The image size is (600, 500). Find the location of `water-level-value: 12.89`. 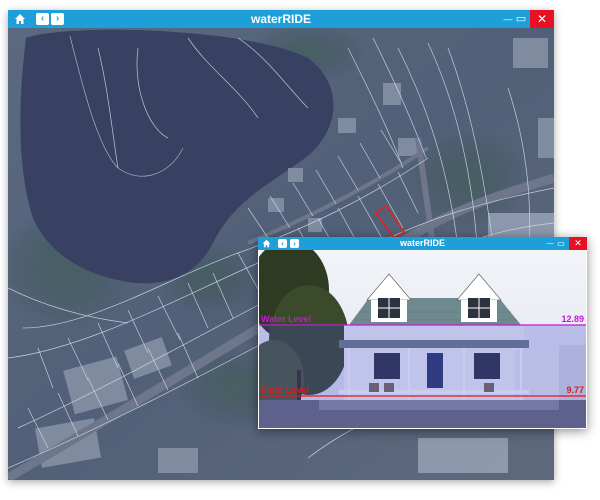

water-level-value: 12.89 is located at coordinates (572, 319).